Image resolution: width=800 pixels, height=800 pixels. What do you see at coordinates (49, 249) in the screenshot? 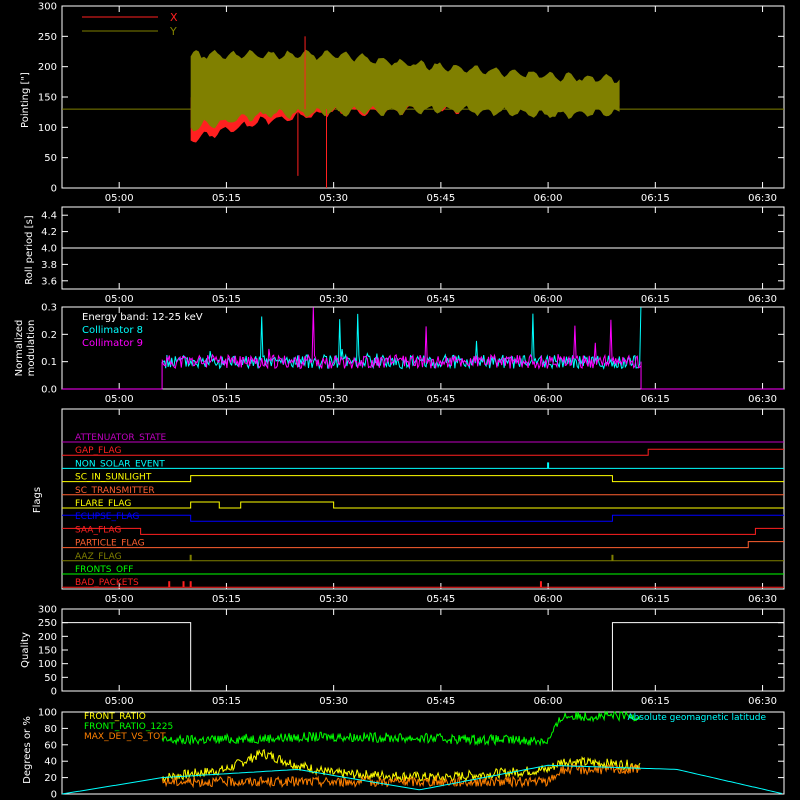
I see `y-tick-label: 4.0` at bounding box center [49, 249].